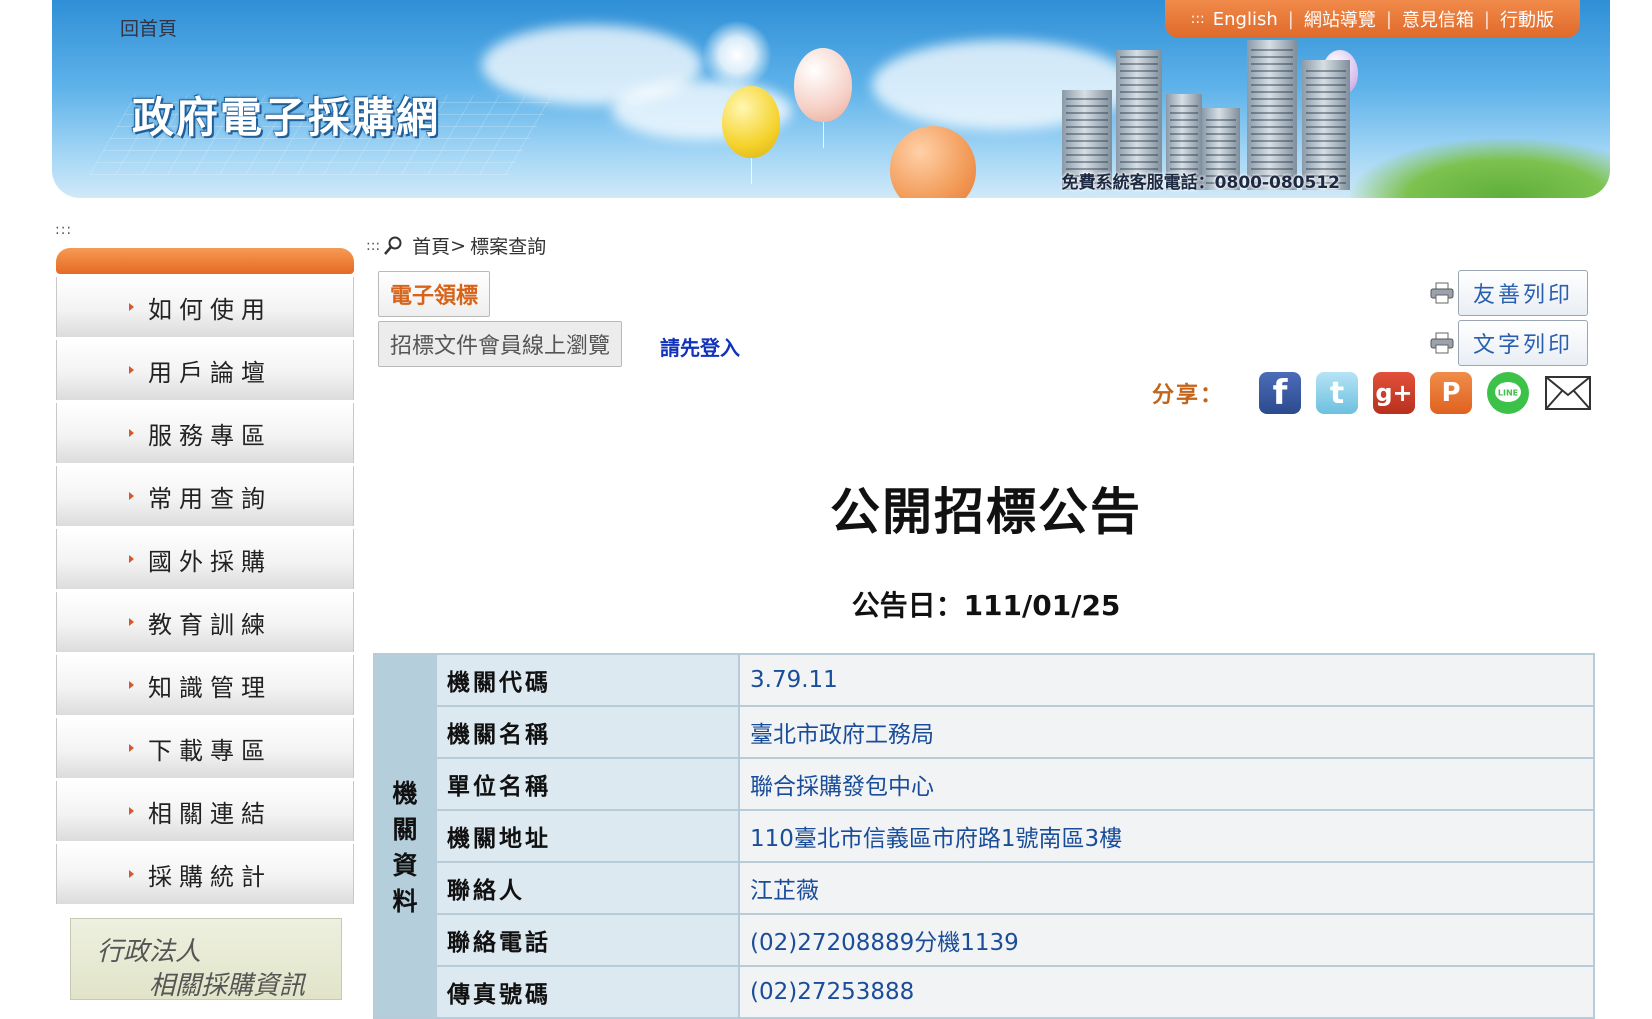  Describe the element at coordinates (933, 162) in the screenshot. I see `orange-balloon` at that location.